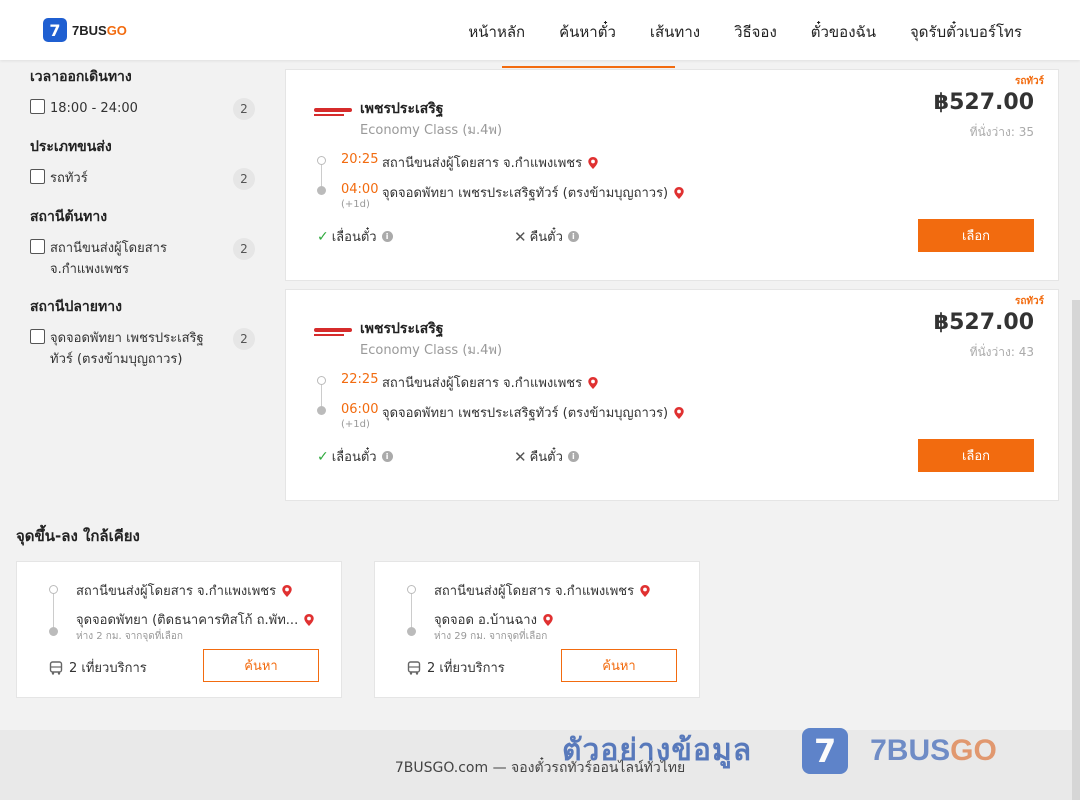  Describe the element at coordinates (142, 163) in the screenshot. I see `filter-group-transport-type: ประเภทขนส่ง รถทัวร์ 2` at that location.